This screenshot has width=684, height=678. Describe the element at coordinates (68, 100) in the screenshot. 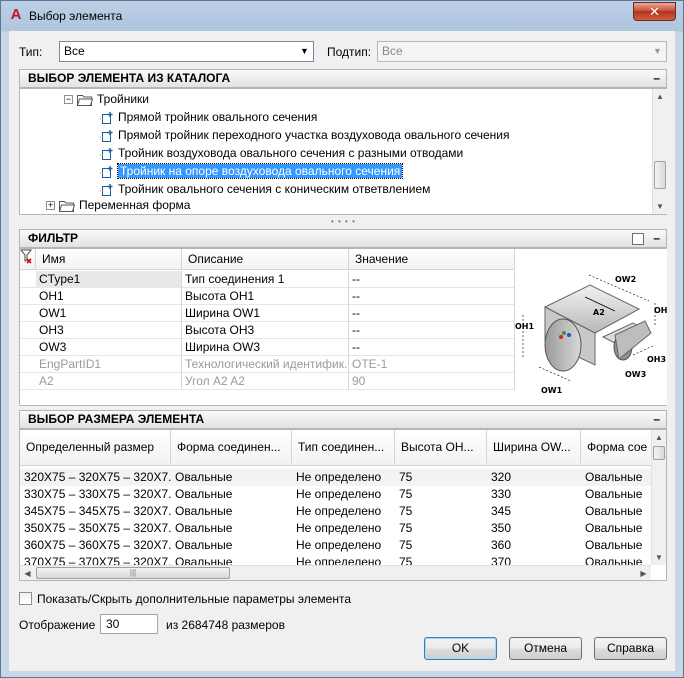

I see `collapse-toggle-icon: −` at that location.